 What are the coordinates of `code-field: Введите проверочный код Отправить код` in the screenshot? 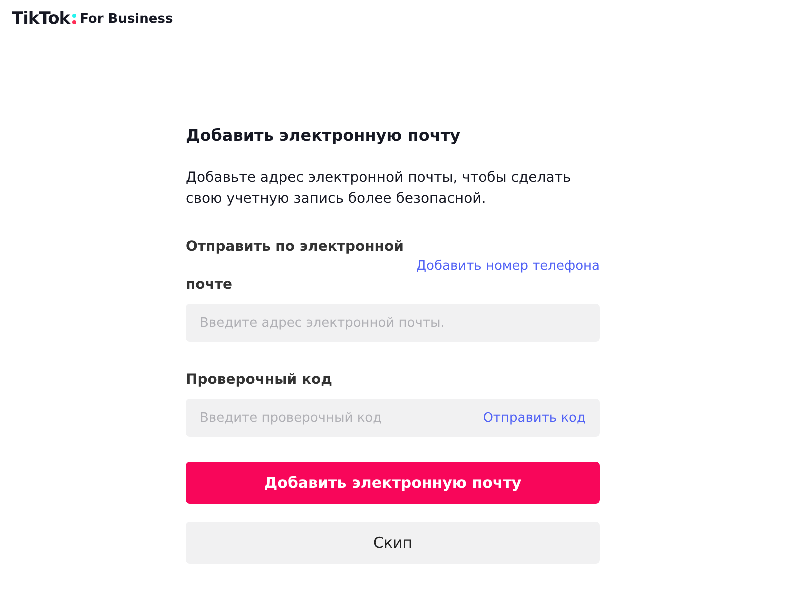 It's located at (393, 418).